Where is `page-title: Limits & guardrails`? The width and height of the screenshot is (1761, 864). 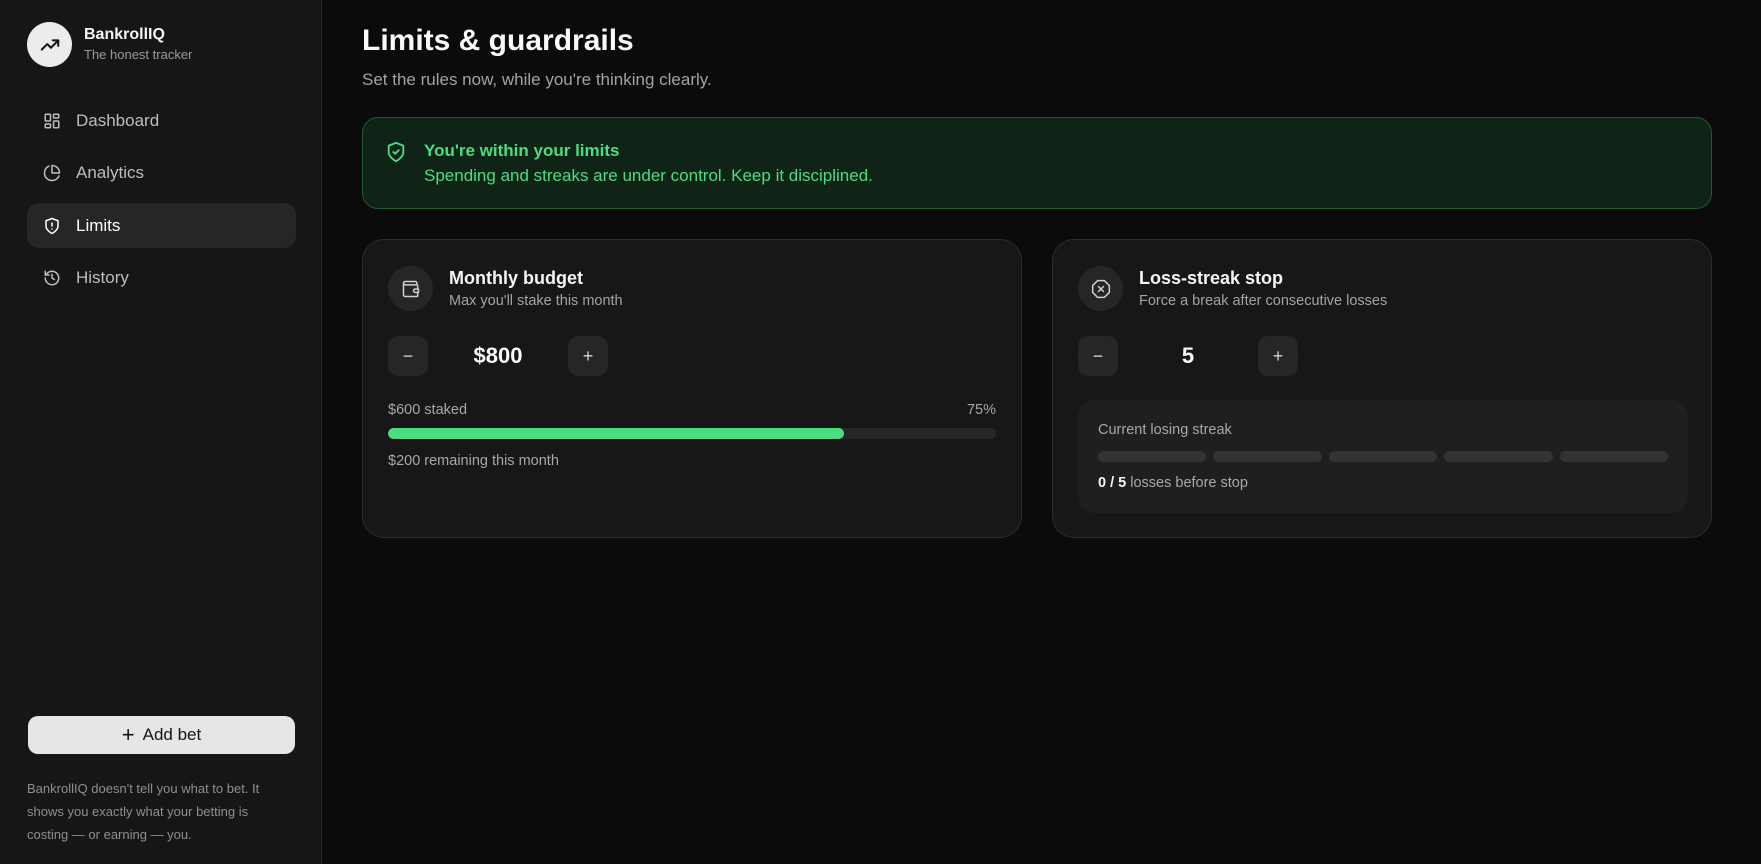
page-title: Limits & guardrails is located at coordinates (498, 40).